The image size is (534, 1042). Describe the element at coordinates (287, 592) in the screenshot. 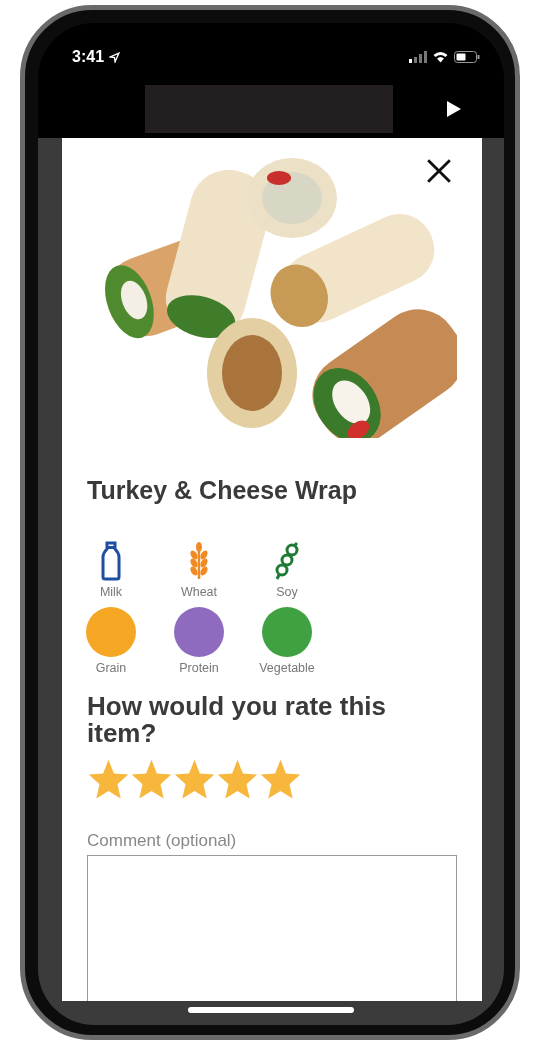

I see `allergen-label: Soy` at that location.